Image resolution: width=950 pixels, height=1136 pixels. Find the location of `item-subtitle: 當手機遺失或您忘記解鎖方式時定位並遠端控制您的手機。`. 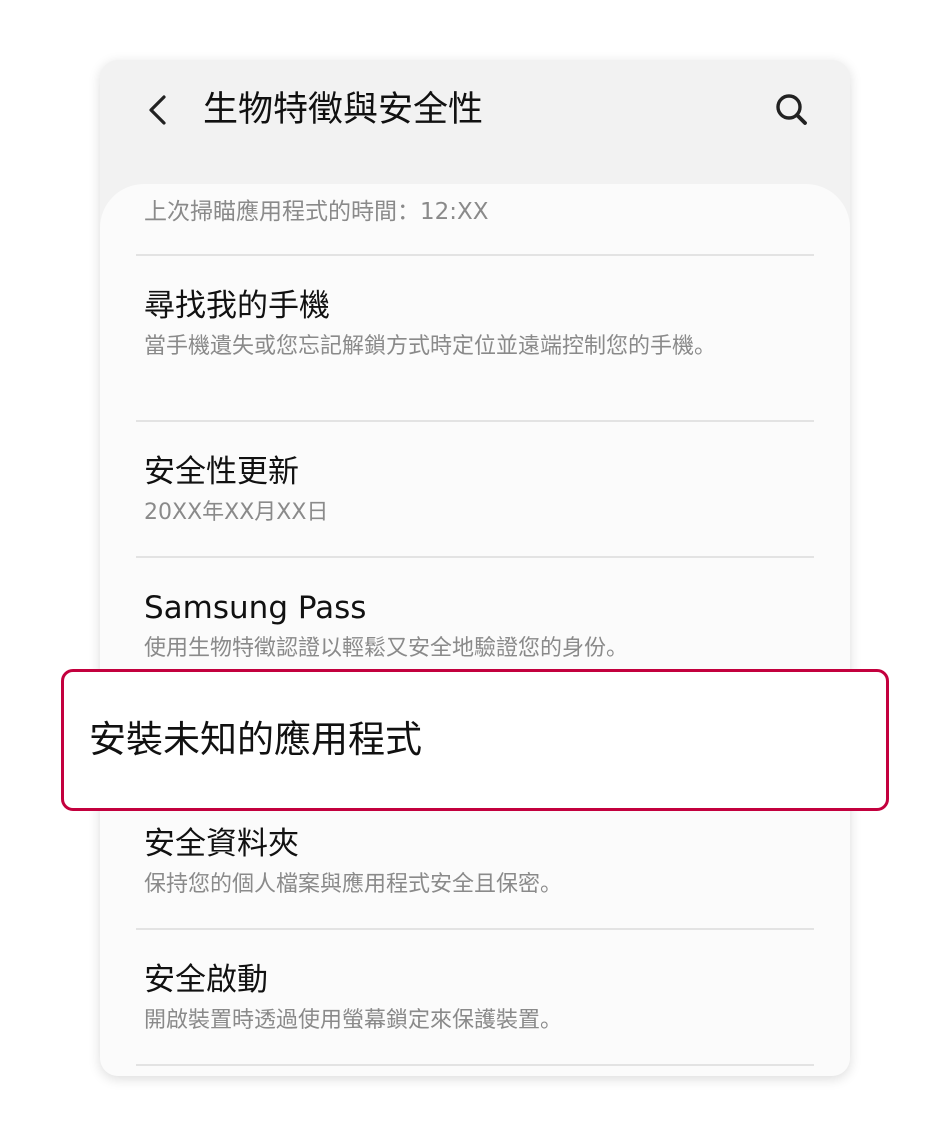

item-subtitle: 當手機遺失或您忘記解鎖方式時定位並遠端控制您的手機。 is located at coordinates (430, 346).